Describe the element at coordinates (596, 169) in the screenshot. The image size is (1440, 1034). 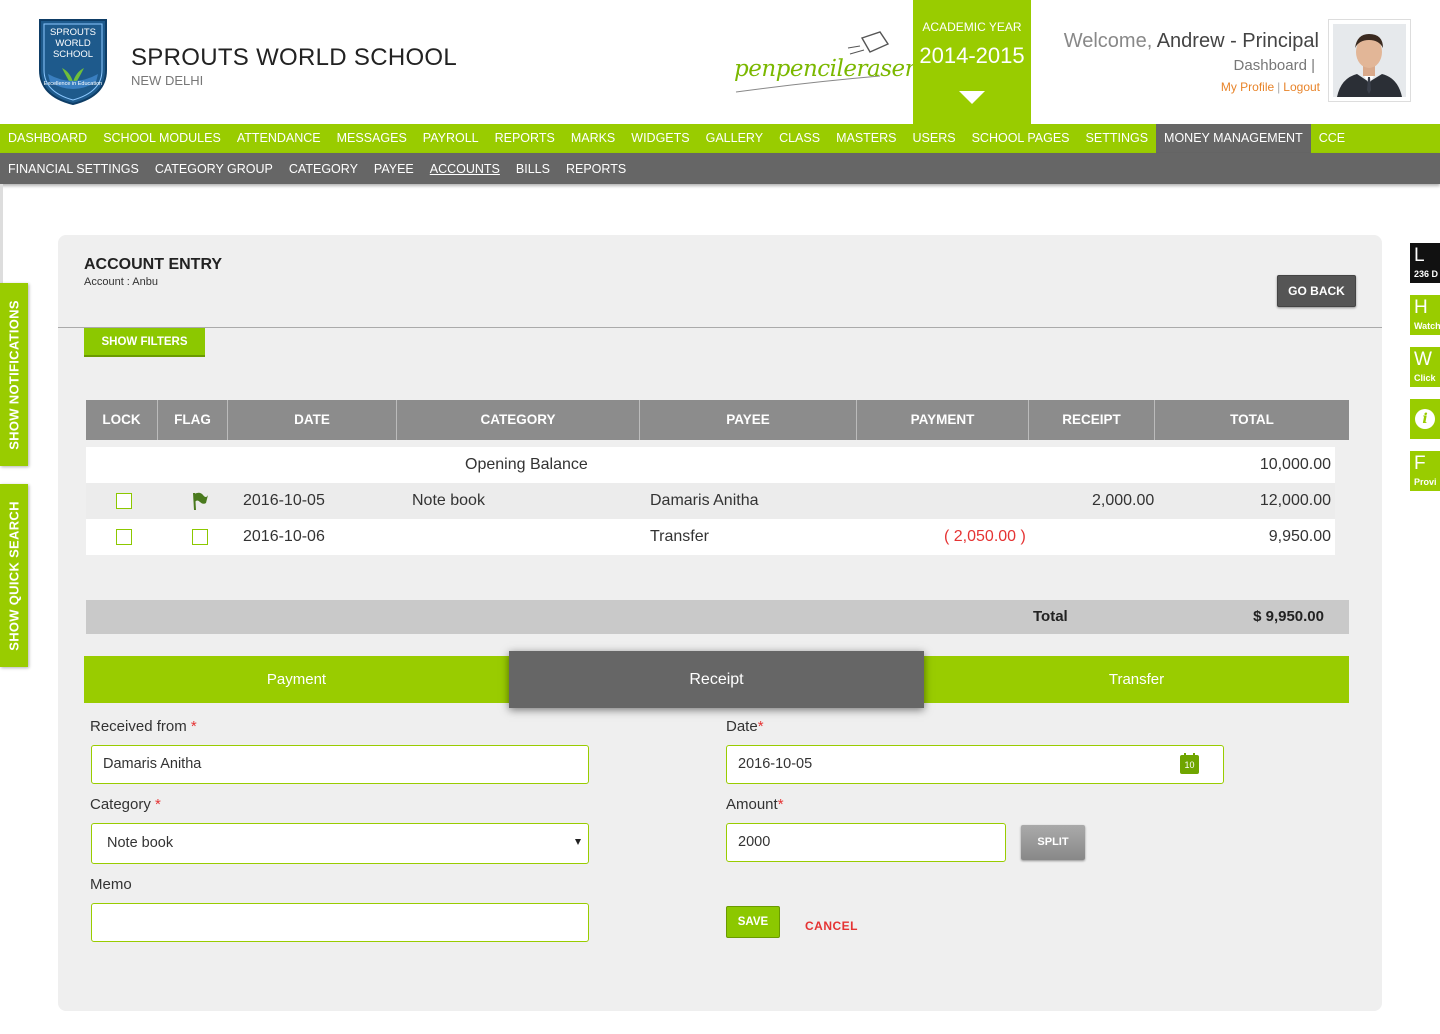
I see `subnav-item-reports: REPORTS` at that location.